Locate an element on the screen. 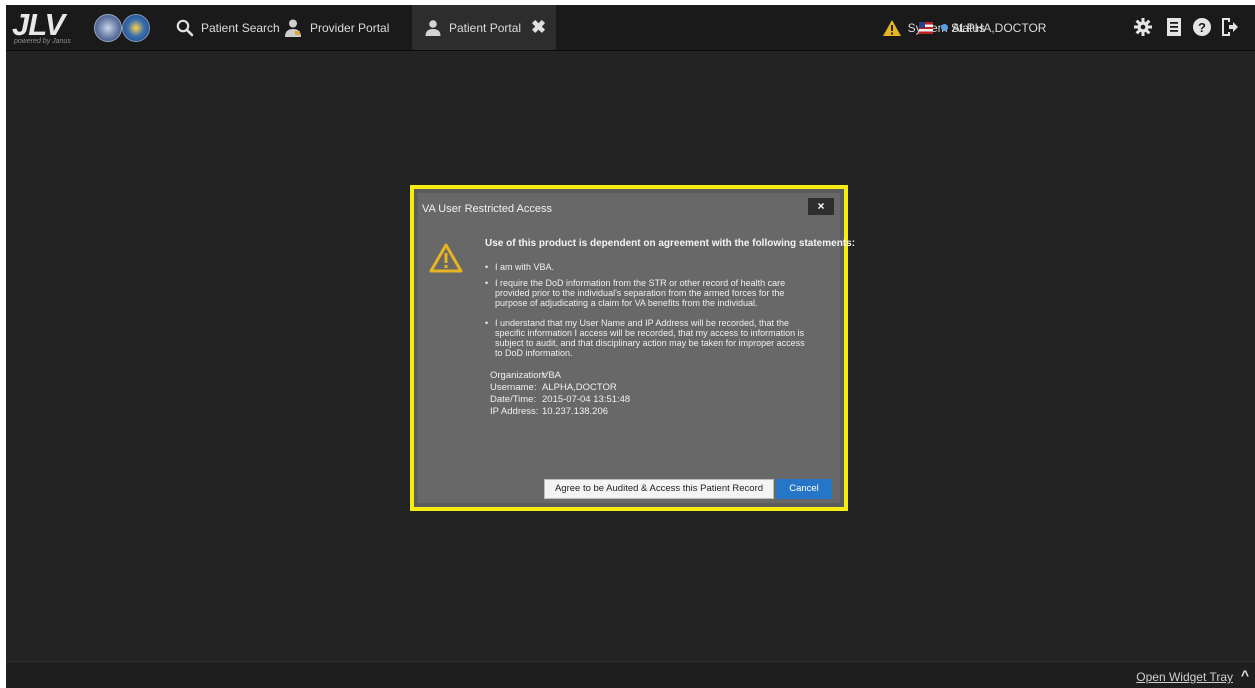 Image resolution: width=1255 pixels, height=688 pixels. info-username: Username: ALPHA,DOCTOR is located at coordinates (553, 387).